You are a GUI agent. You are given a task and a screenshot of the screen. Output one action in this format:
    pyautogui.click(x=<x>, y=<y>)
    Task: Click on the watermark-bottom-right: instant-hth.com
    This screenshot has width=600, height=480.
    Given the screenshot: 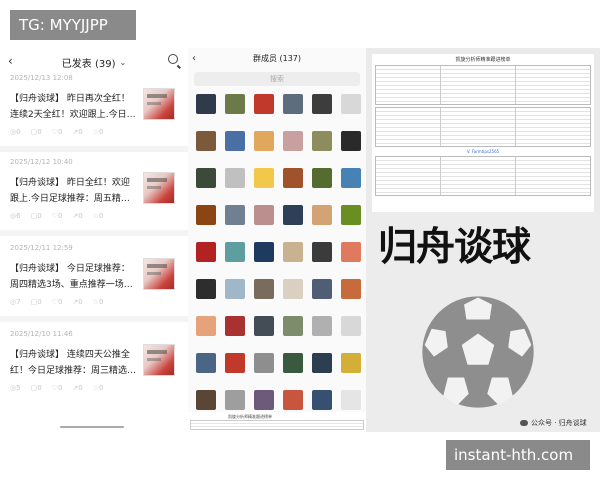 What is the action you would take?
    pyautogui.click(x=518, y=455)
    